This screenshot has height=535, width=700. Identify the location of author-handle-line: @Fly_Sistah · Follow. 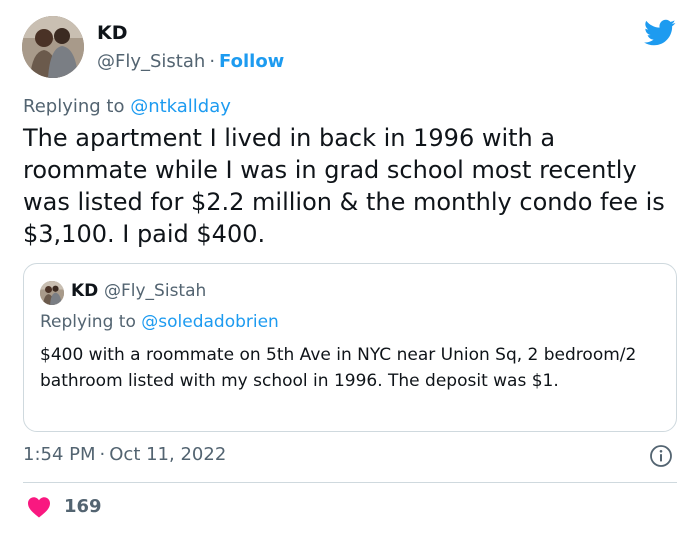
(190, 61).